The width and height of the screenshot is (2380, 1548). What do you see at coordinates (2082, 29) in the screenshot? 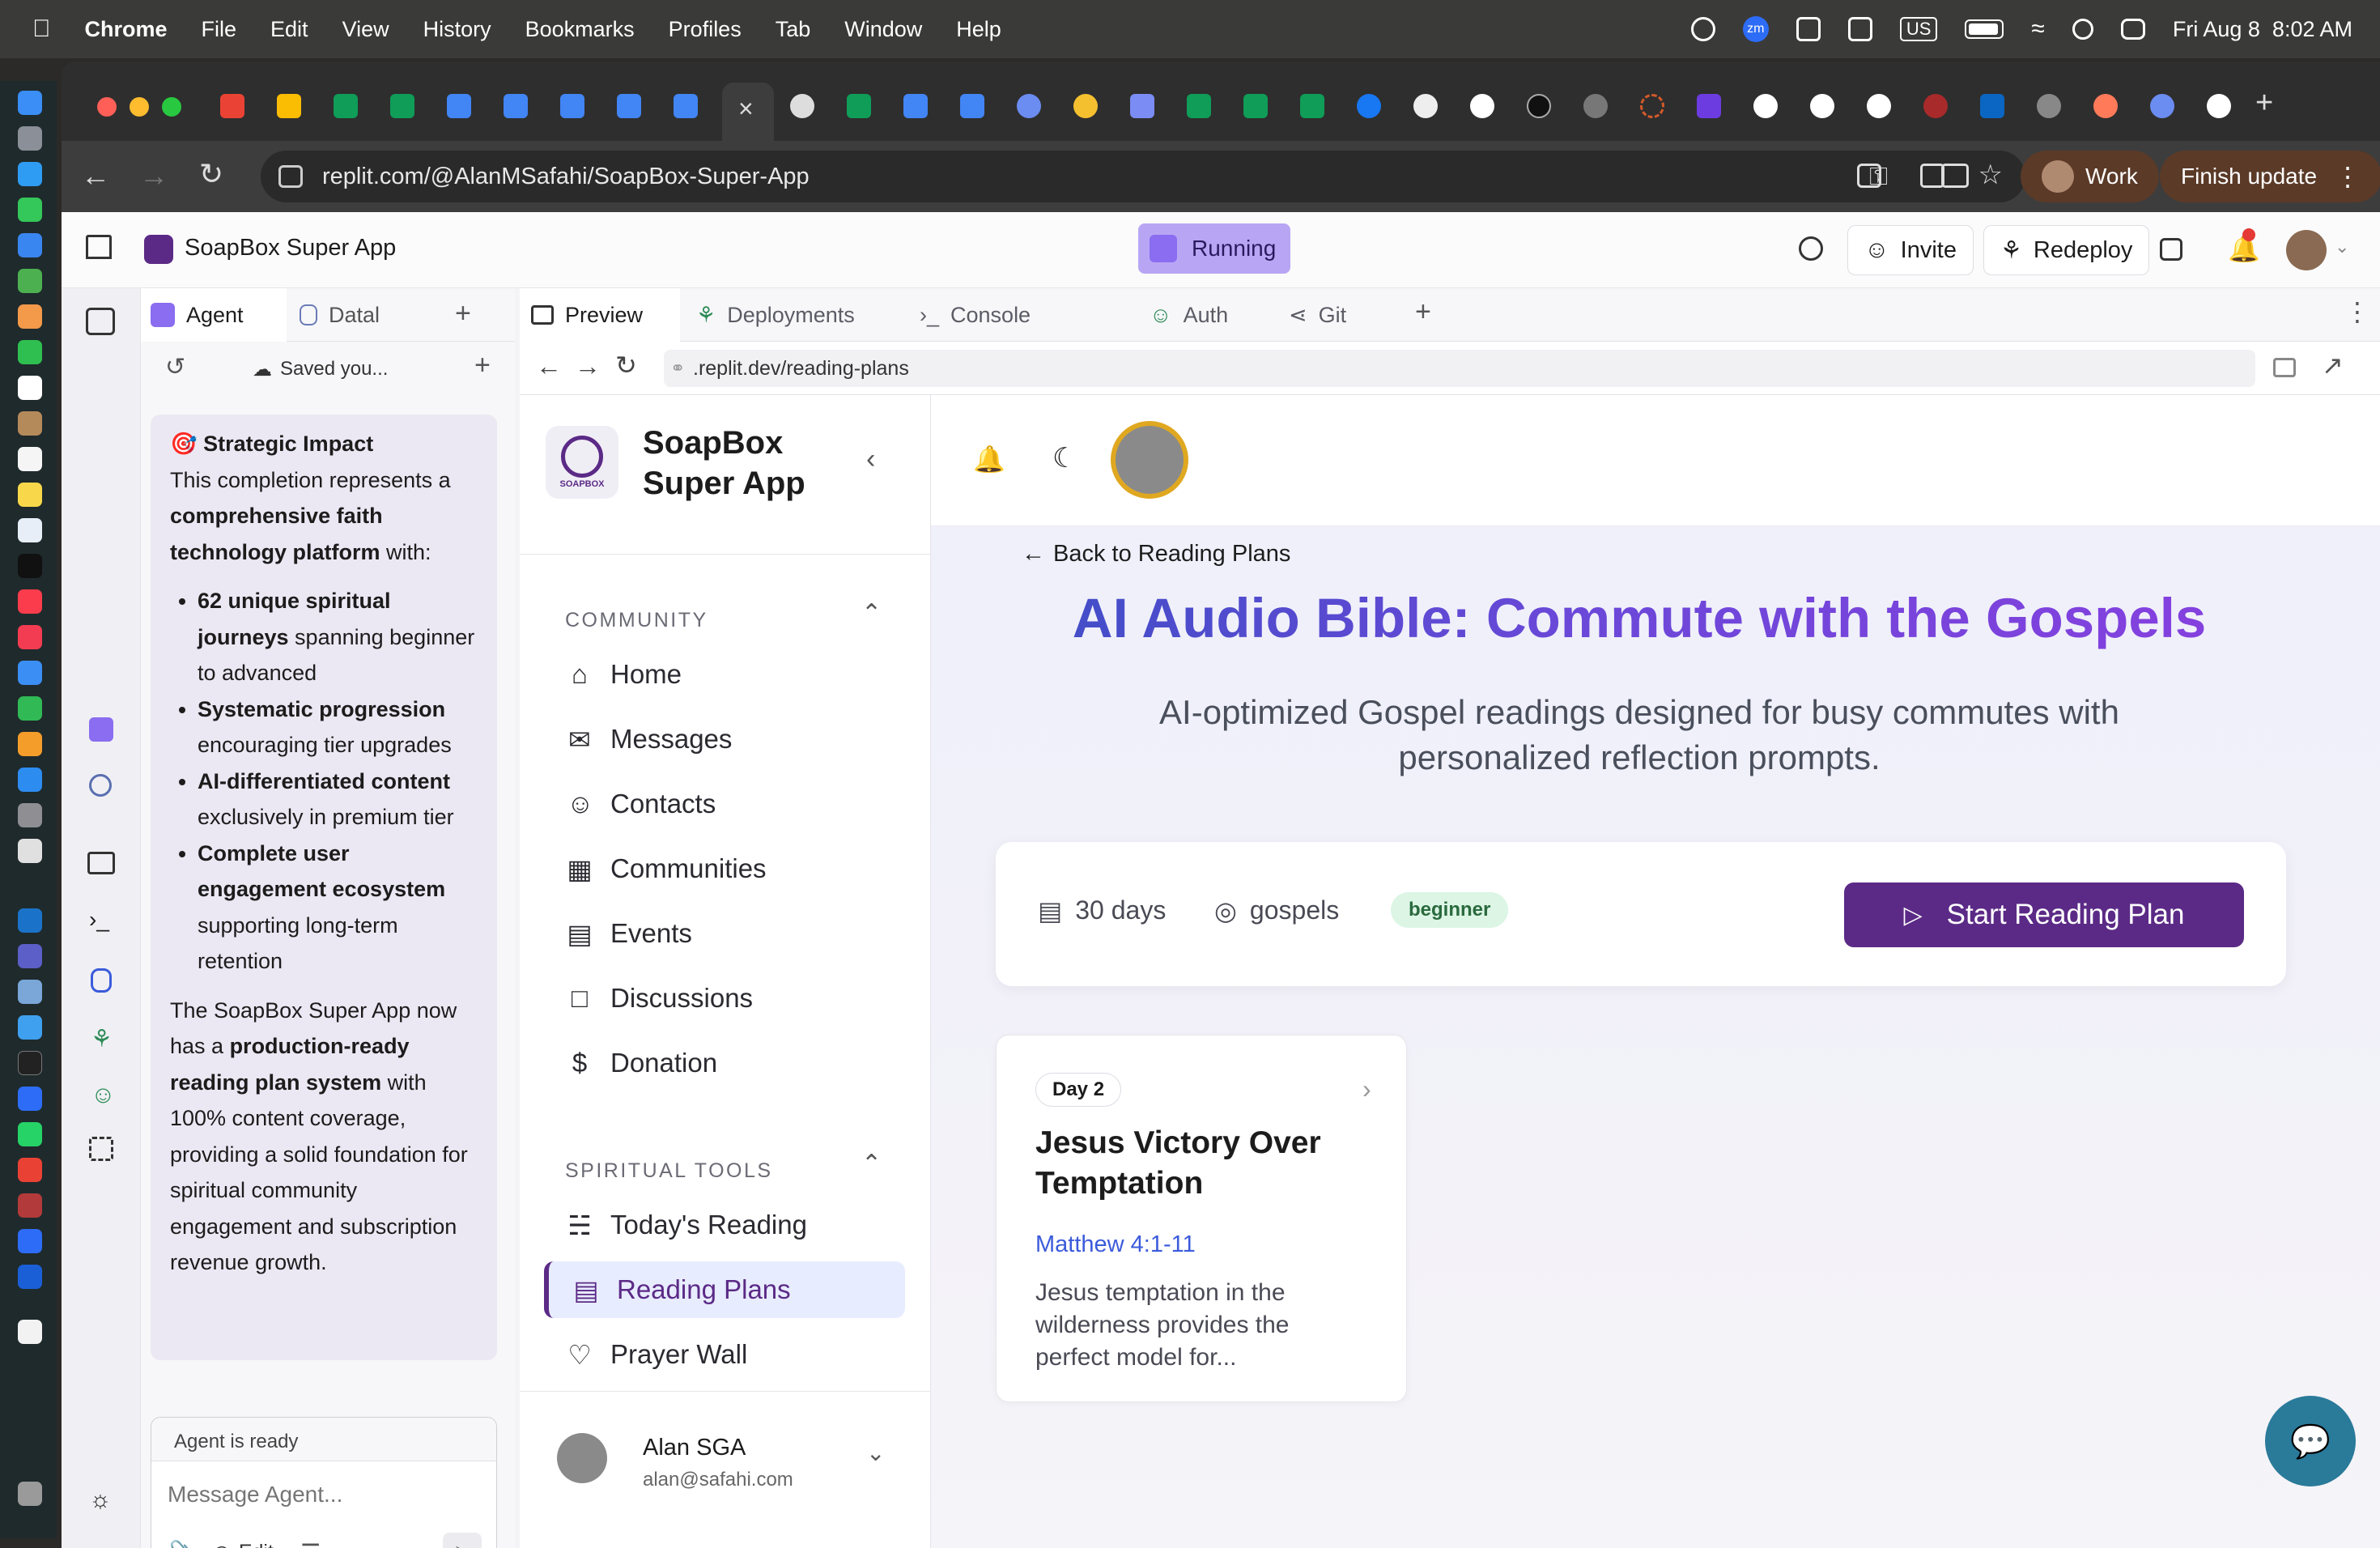
I see `spotlight-search-icon` at bounding box center [2082, 29].